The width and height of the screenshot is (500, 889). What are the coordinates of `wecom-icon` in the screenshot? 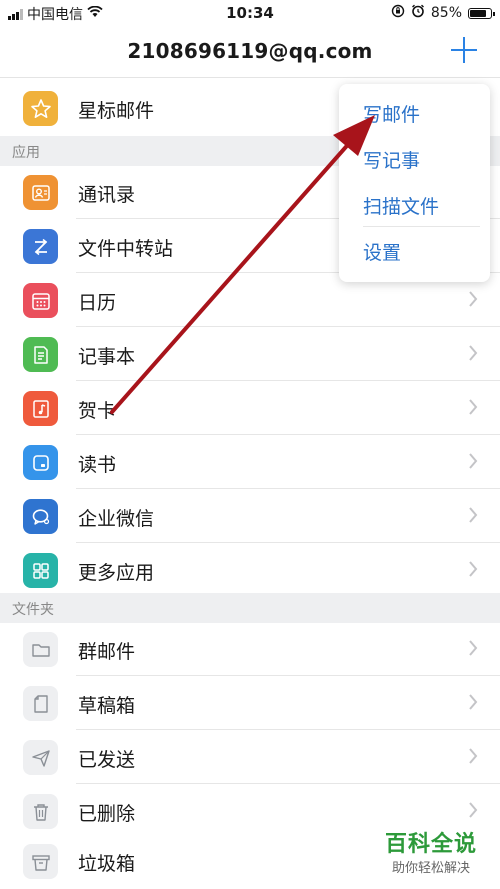 It's located at (40, 516).